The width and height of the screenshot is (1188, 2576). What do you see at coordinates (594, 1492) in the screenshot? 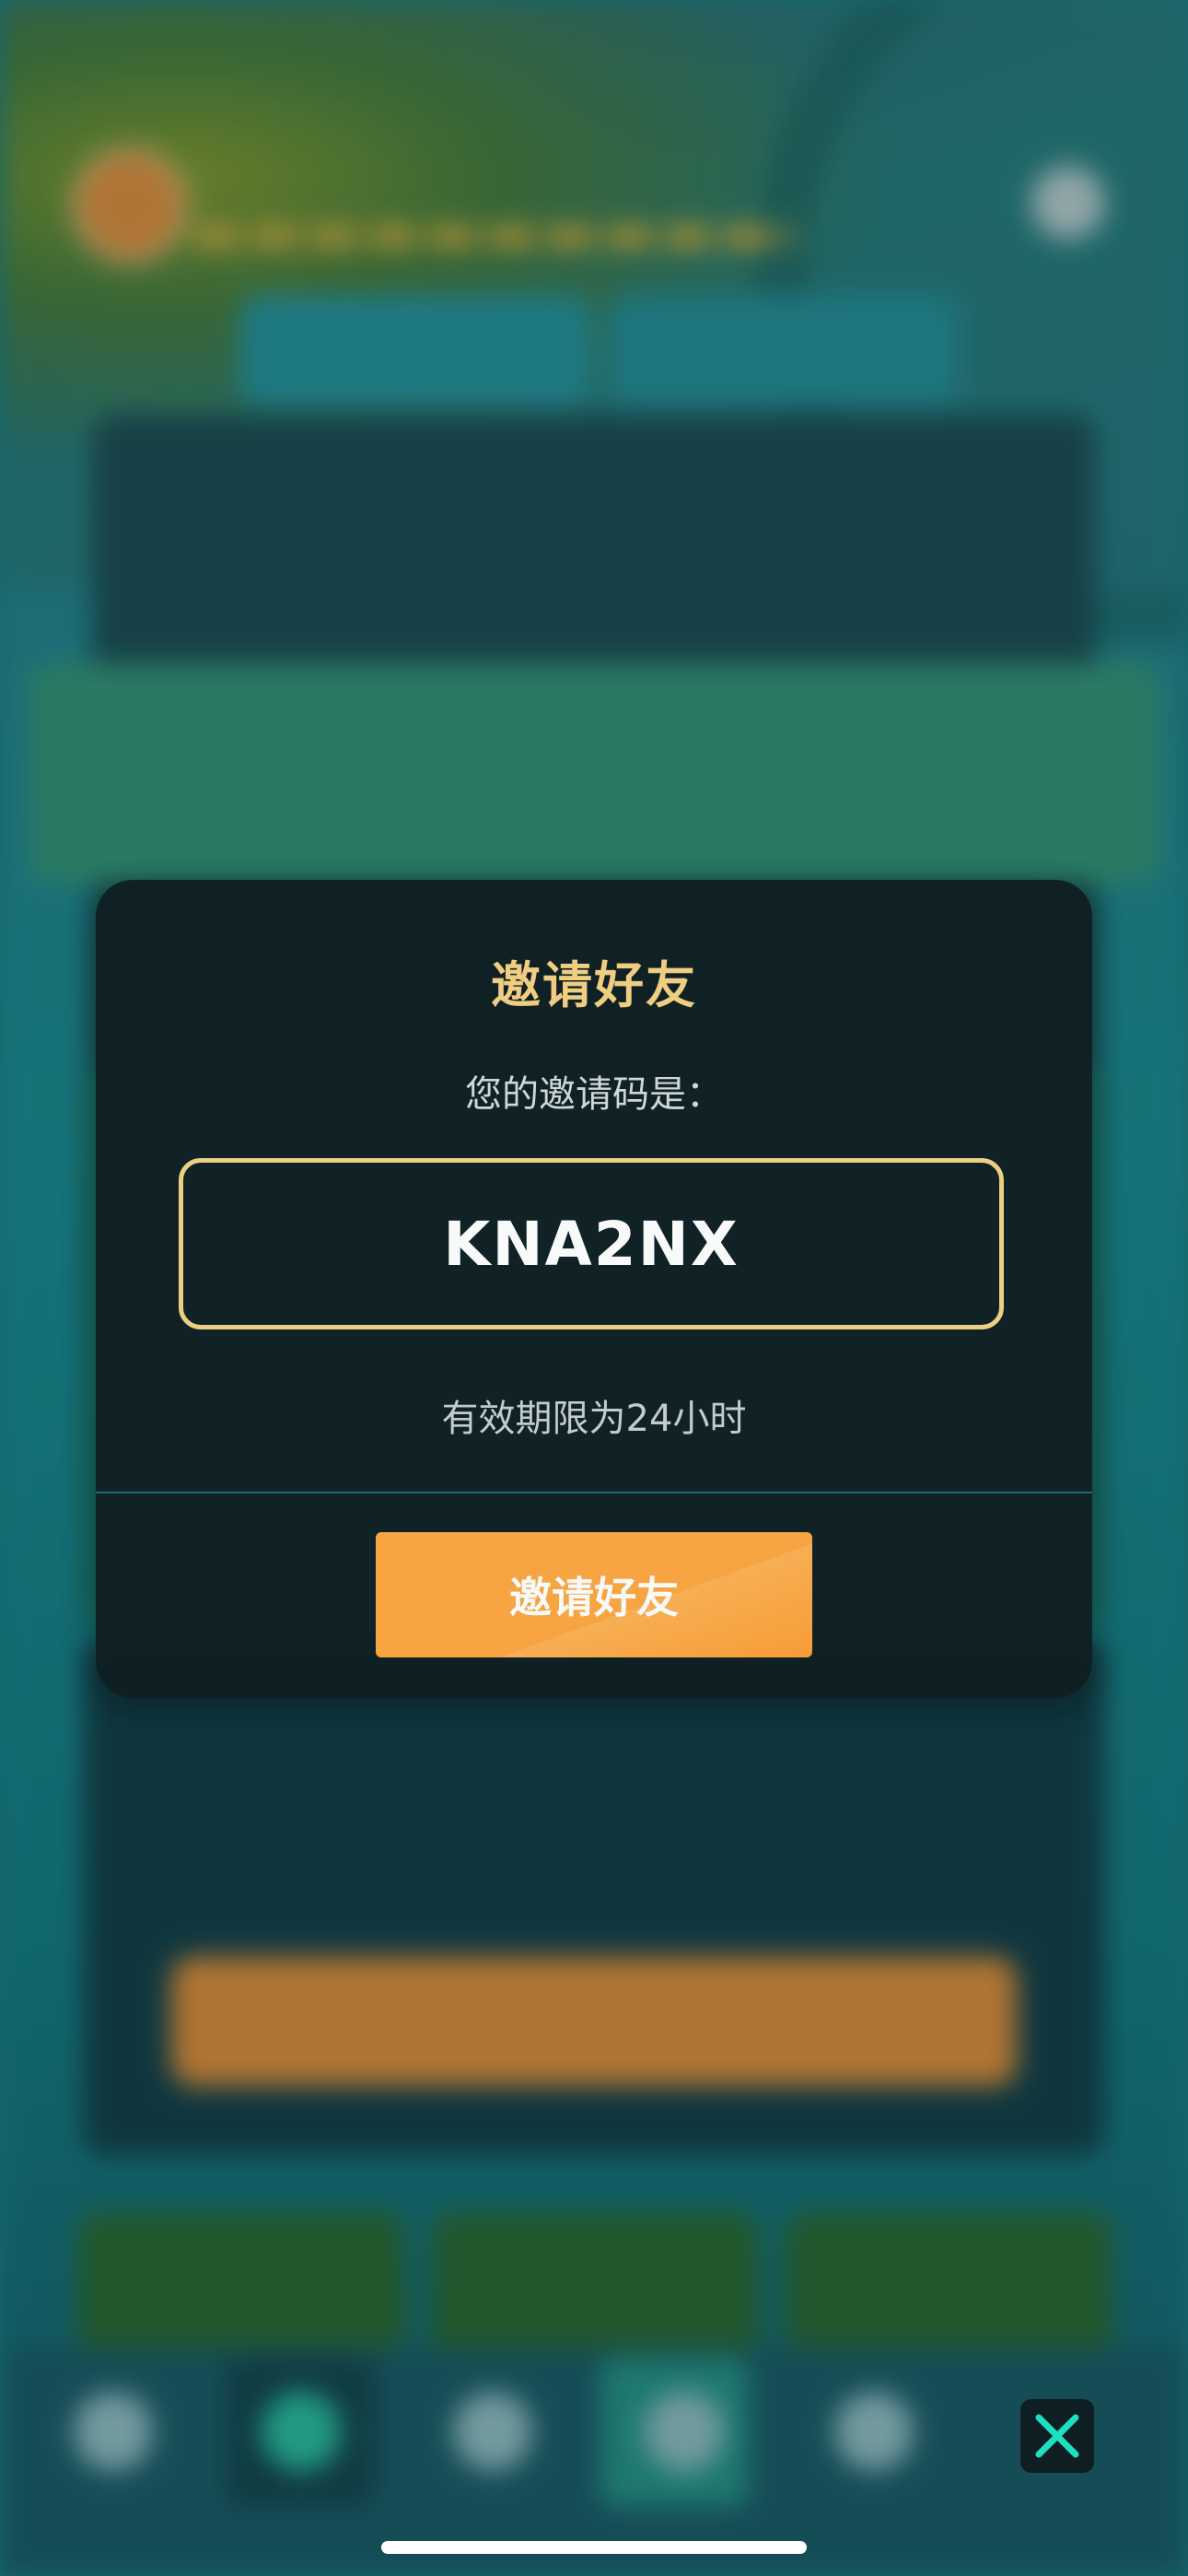
I see `divider` at bounding box center [594, 1492].